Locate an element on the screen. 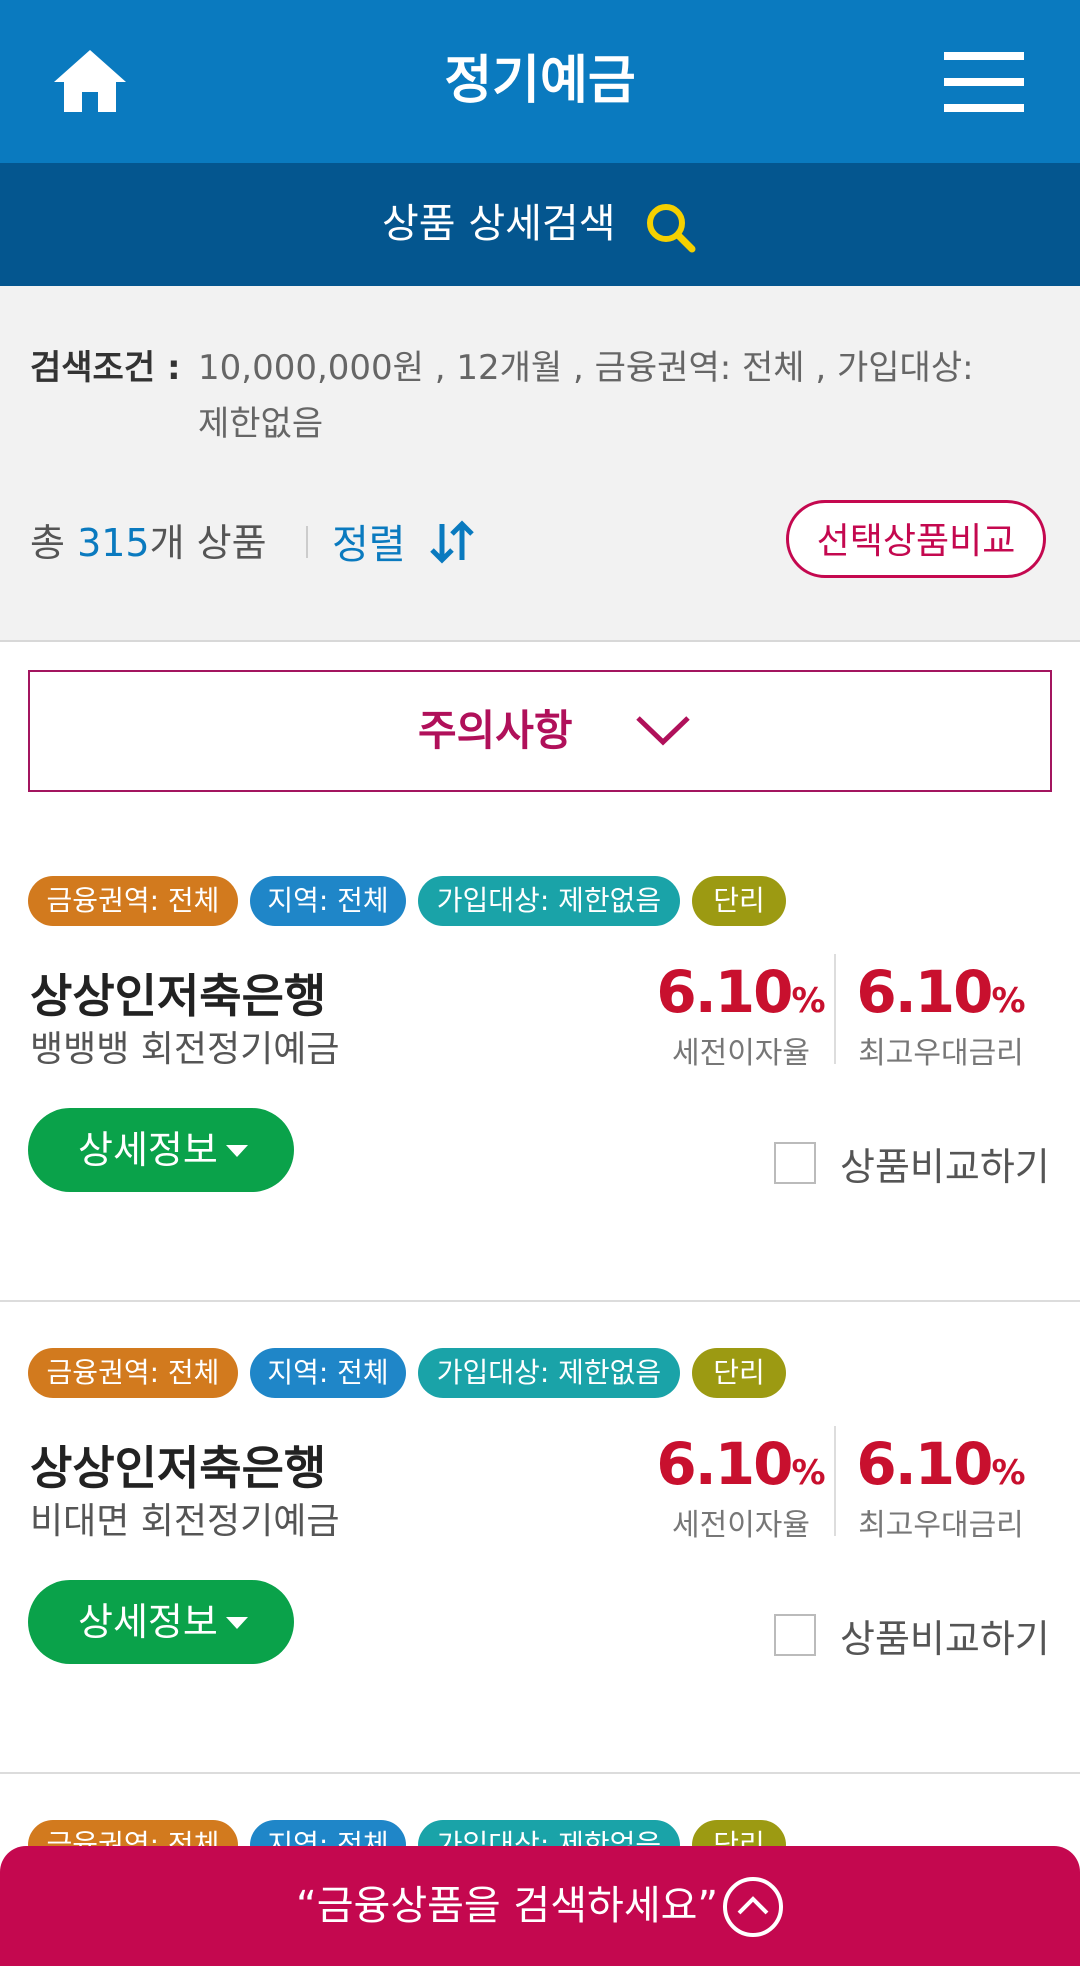  chevron-up-circle-icon is located at coordinates (753, 1907).